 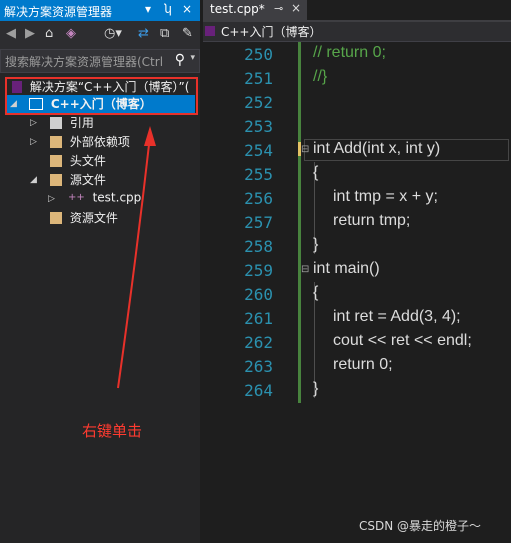 I want to click on tab-label: test.cpp*, so click(x=237, y=9).